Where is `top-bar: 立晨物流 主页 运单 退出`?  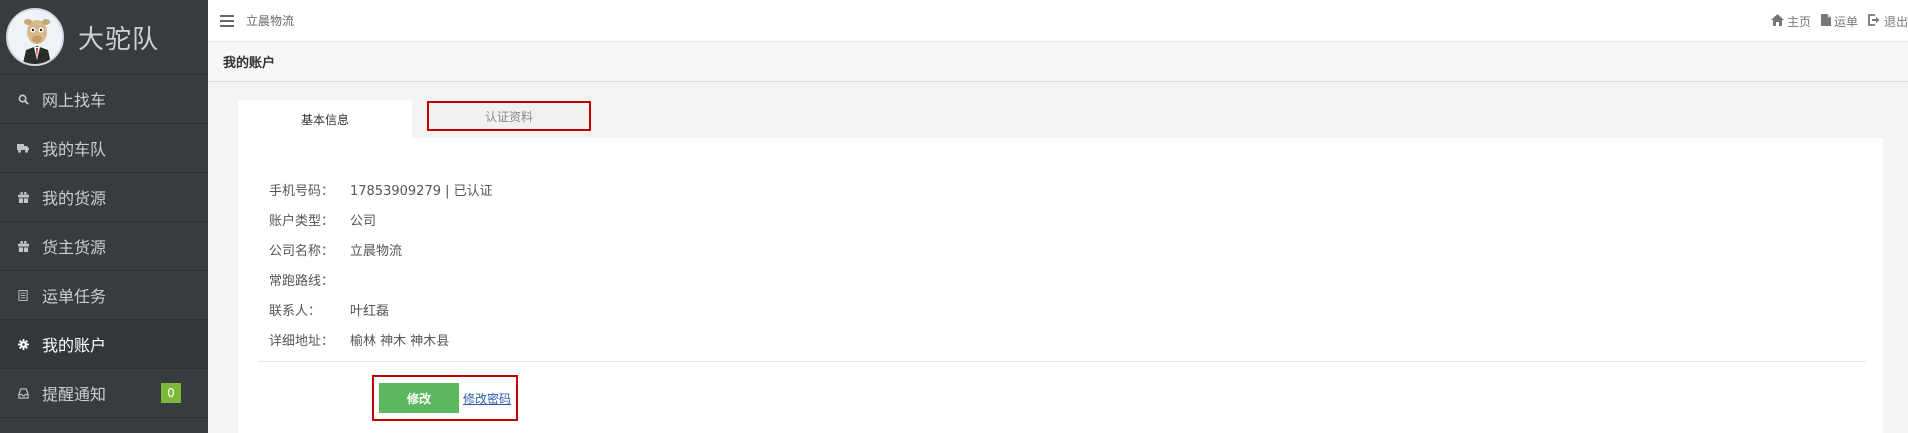 top-bar: 立晨物流 主页 运单 退出 is located at coordinates (1058, 21).